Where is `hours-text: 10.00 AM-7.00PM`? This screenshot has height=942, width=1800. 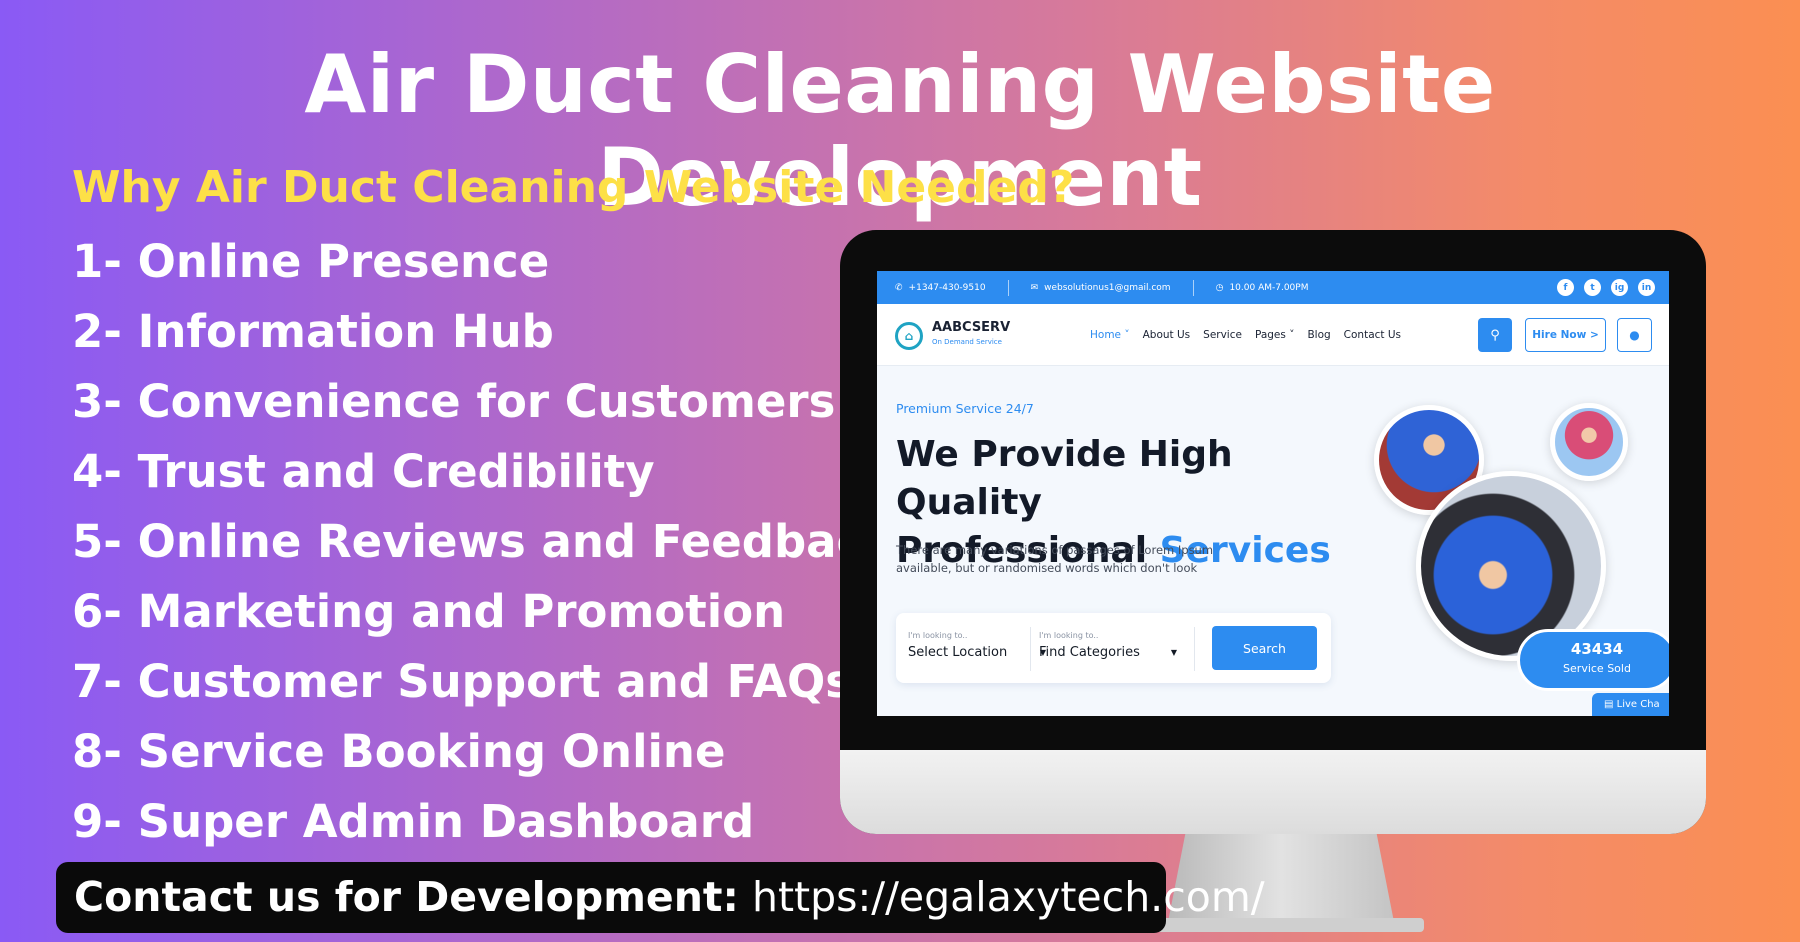 hours-text: 10.00 AM-7.00PM is located at coordinates (1269, 287).